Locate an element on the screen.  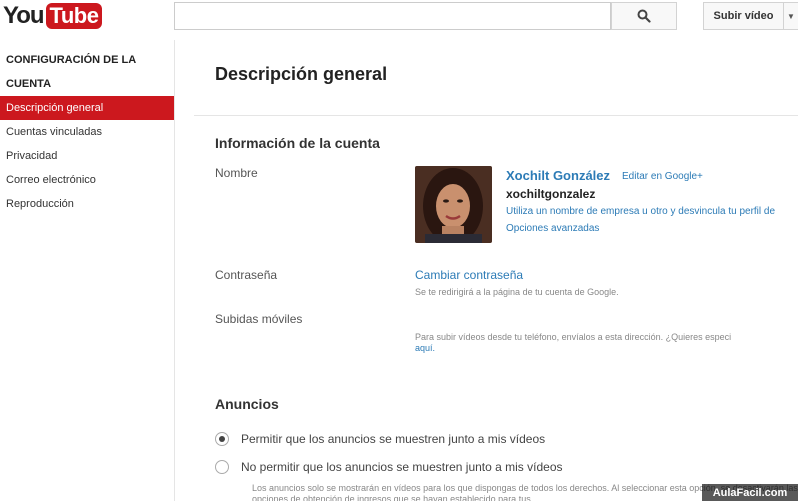
search-input is located at coordinates (392, 16).